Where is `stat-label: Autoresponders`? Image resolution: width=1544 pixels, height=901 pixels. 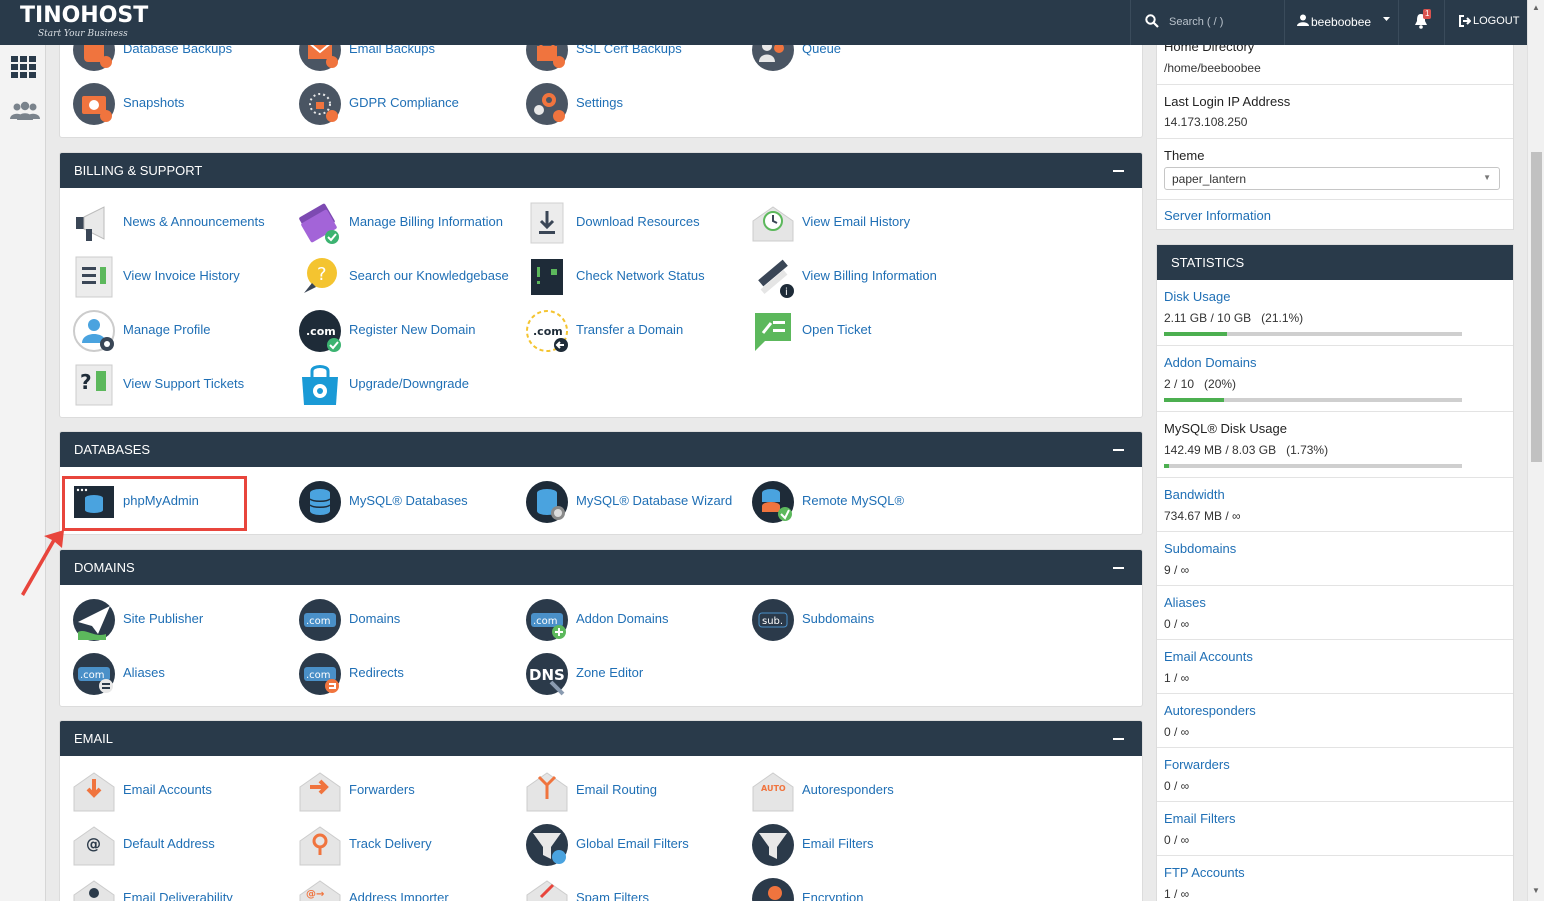
stat-label: Autoresponders is located at coordinates (1210, 710).